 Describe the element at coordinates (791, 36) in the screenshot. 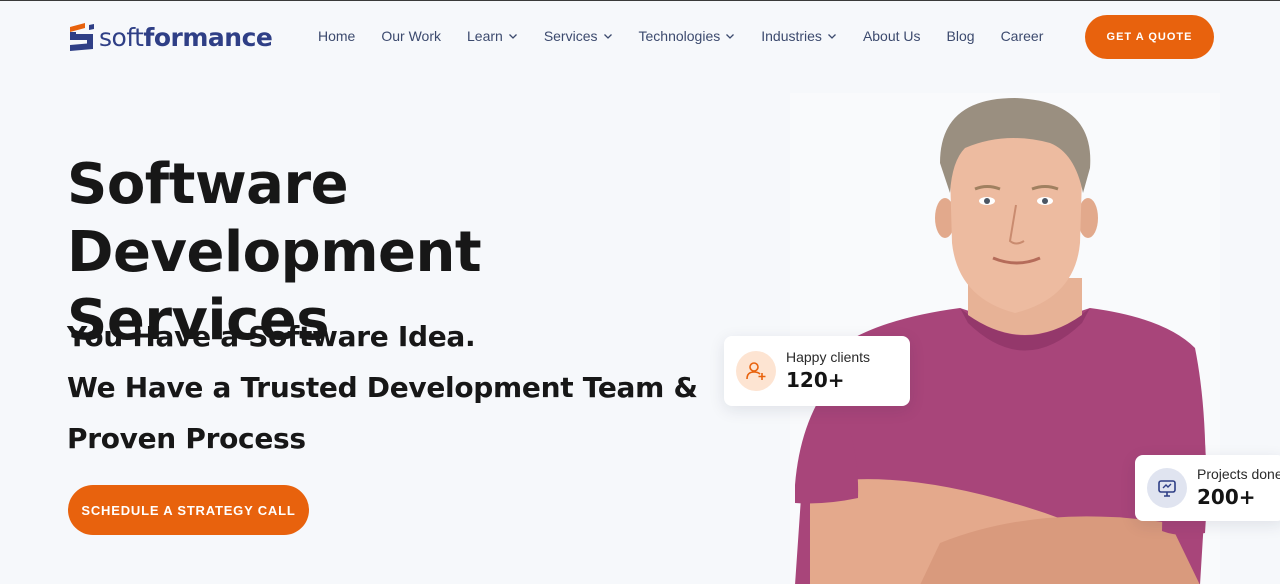

I see `nav-item-label: Industries` at that location.